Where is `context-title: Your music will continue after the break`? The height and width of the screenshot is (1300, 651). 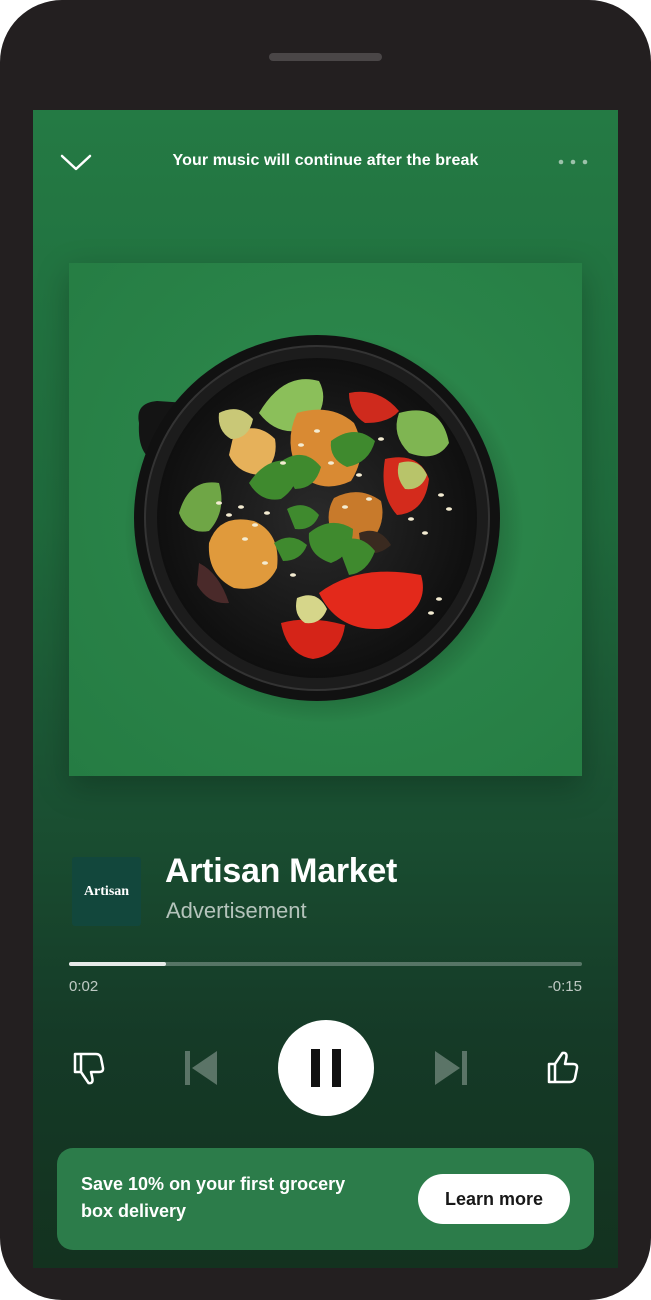 context-title: Your music will continue after the break is located at coordinates (325, 160).